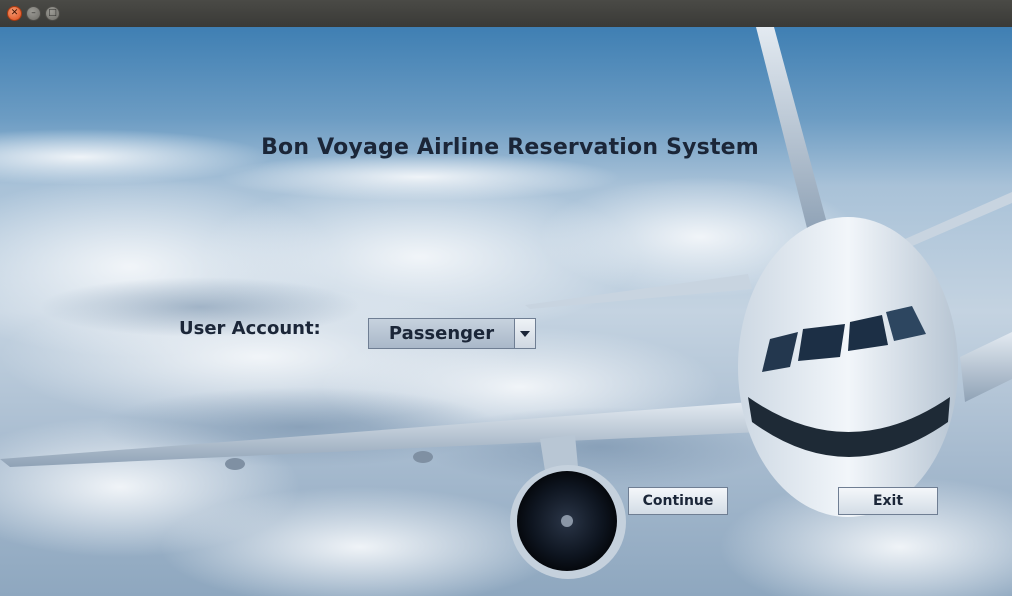 The width and height of the screenshot is (1012, 596). Describe the element at coordinates (441, 333) in the screenshot. I see `user-account-selected-value: Passenger` at that location.